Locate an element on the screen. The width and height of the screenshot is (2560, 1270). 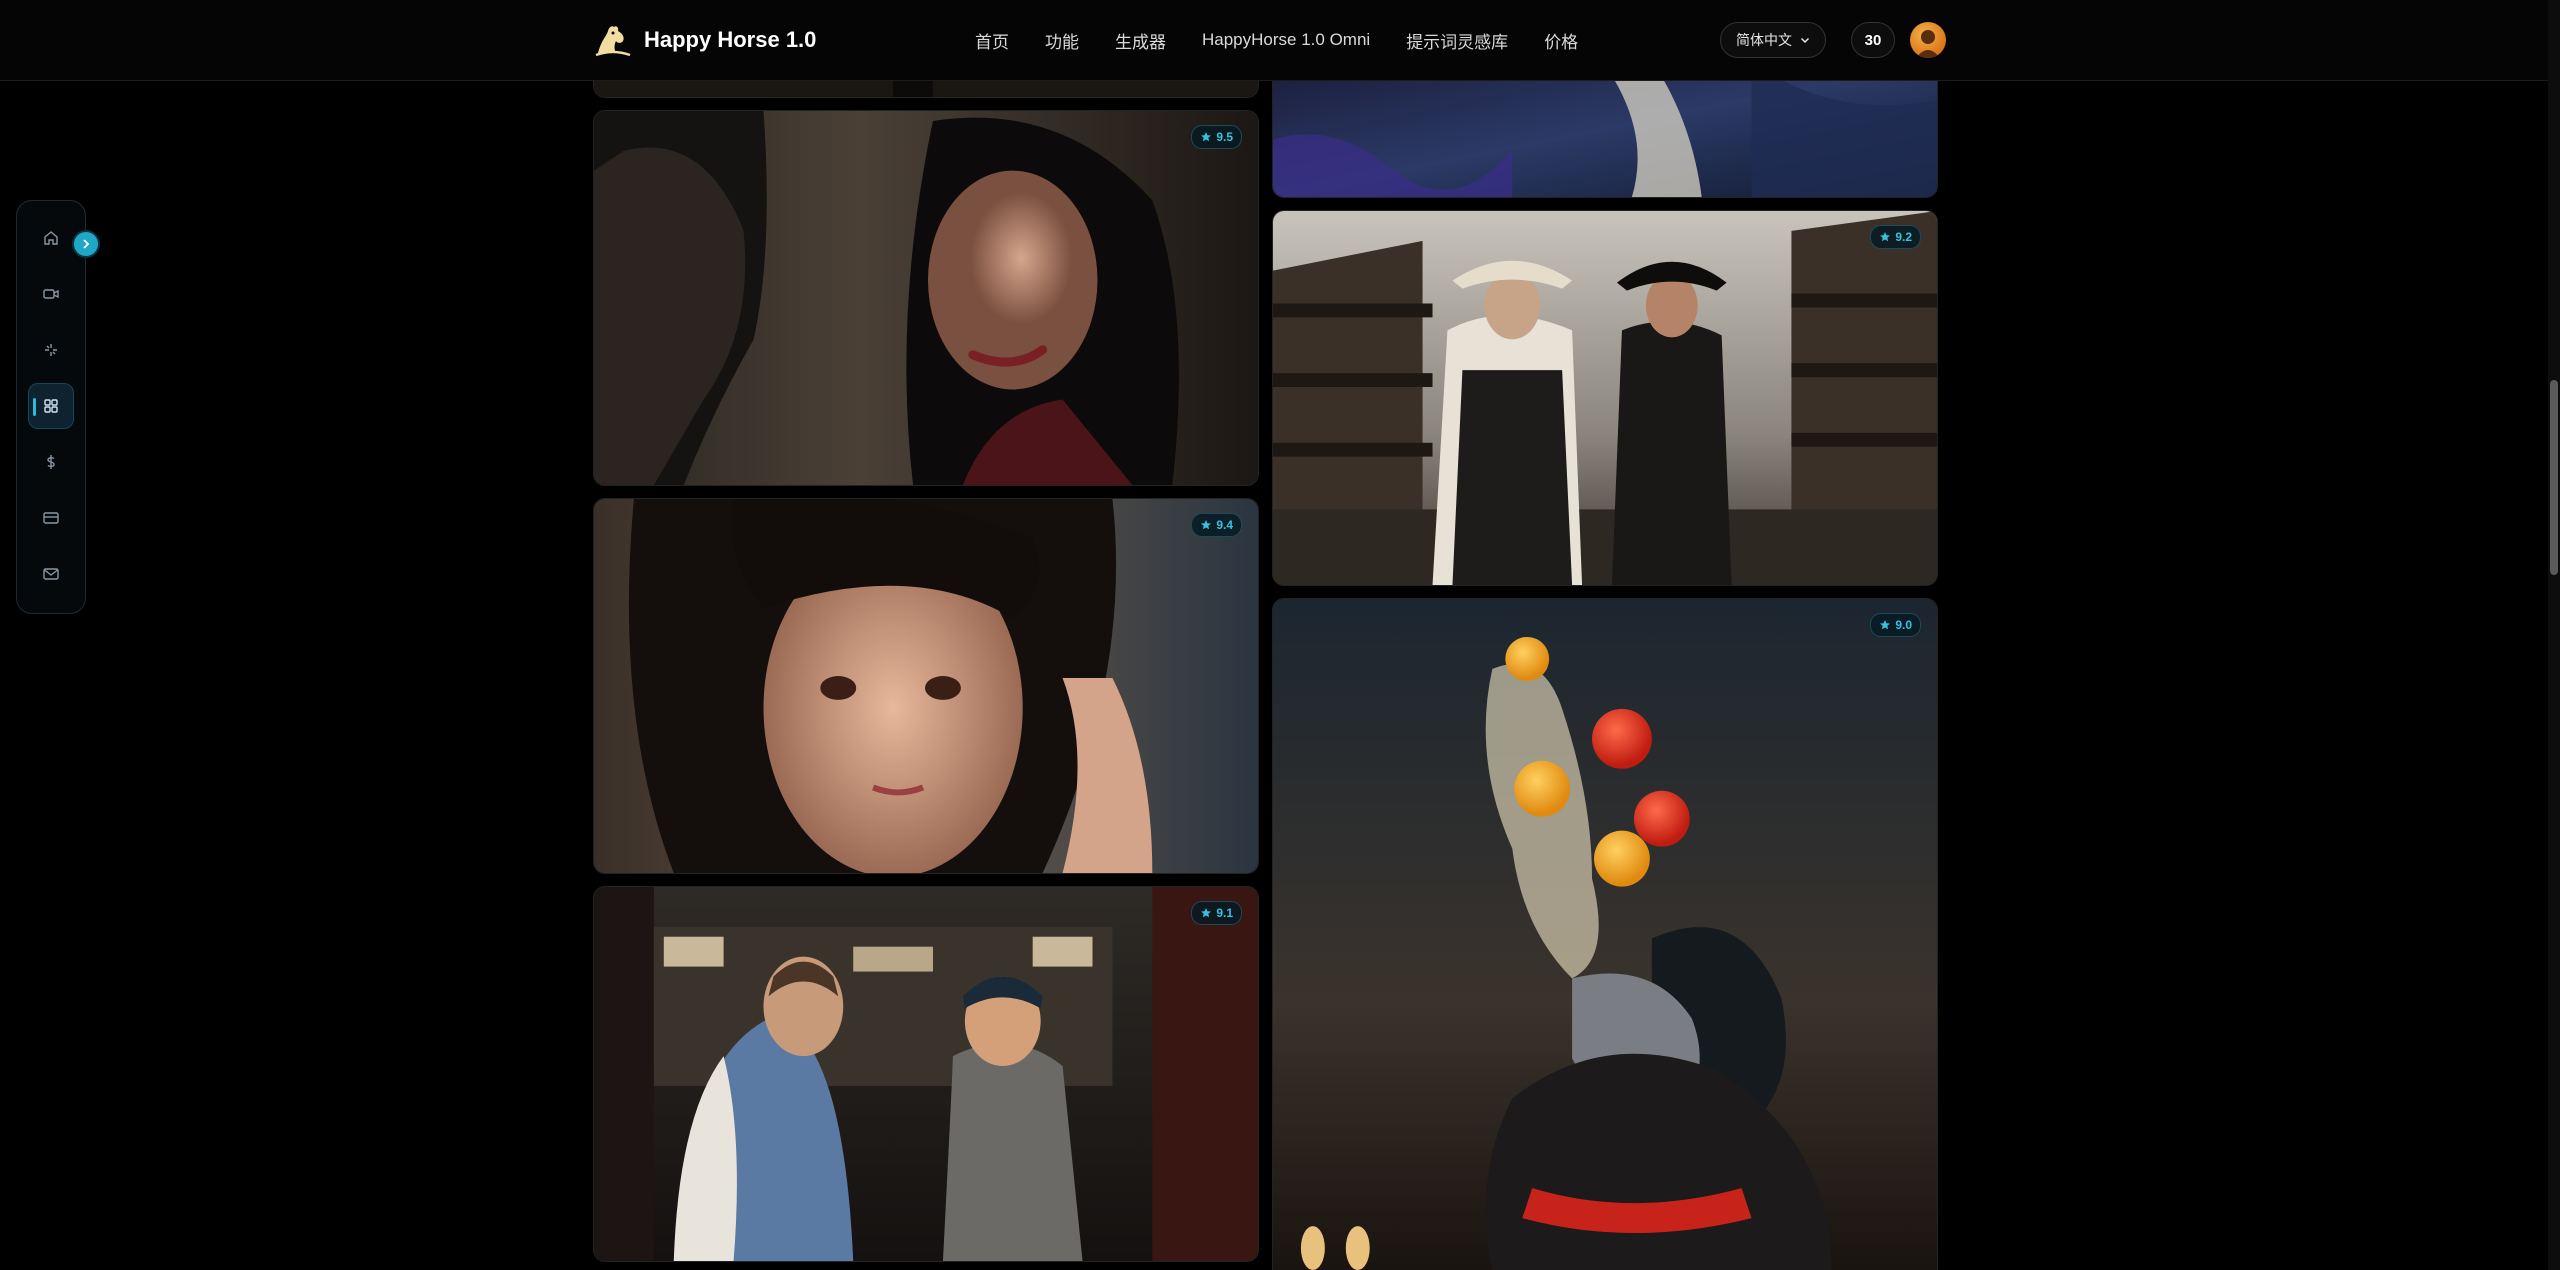
nav-prompt-library: 提示词灵感库 is located at coordinates (1457, 40).